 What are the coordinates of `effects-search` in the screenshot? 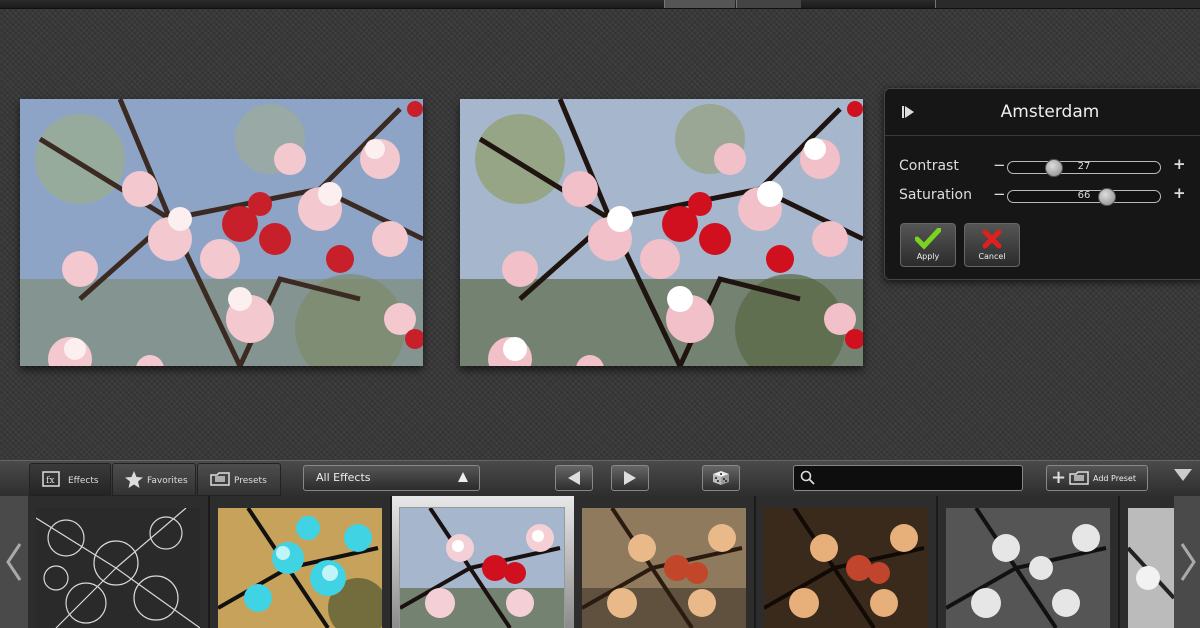 It's located at (908, 478).